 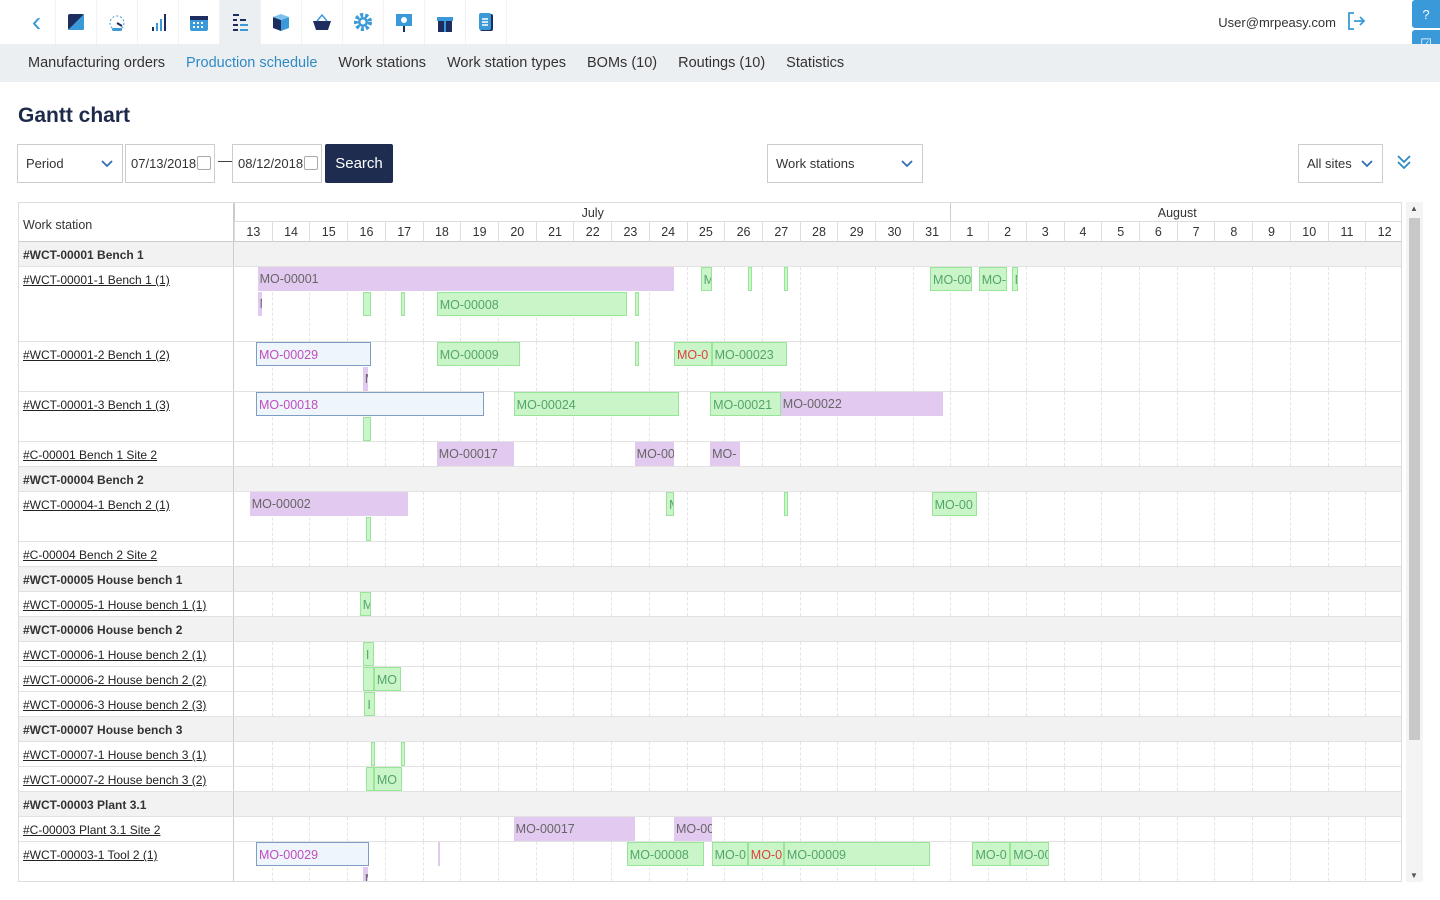 I want to click on subnav-item-manufacturing-orders: Manufacturing orders, so click(x=96, y=63).